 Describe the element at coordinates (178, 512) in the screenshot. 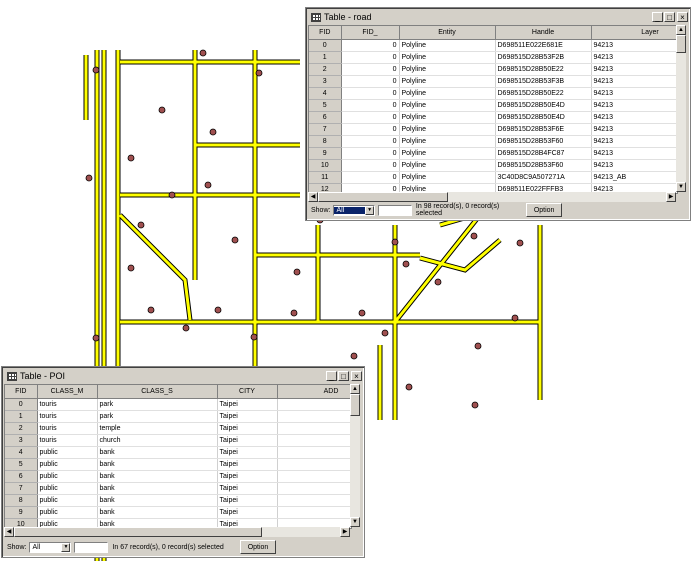

I see `table-row: 9 public bank Taipei` at that location.